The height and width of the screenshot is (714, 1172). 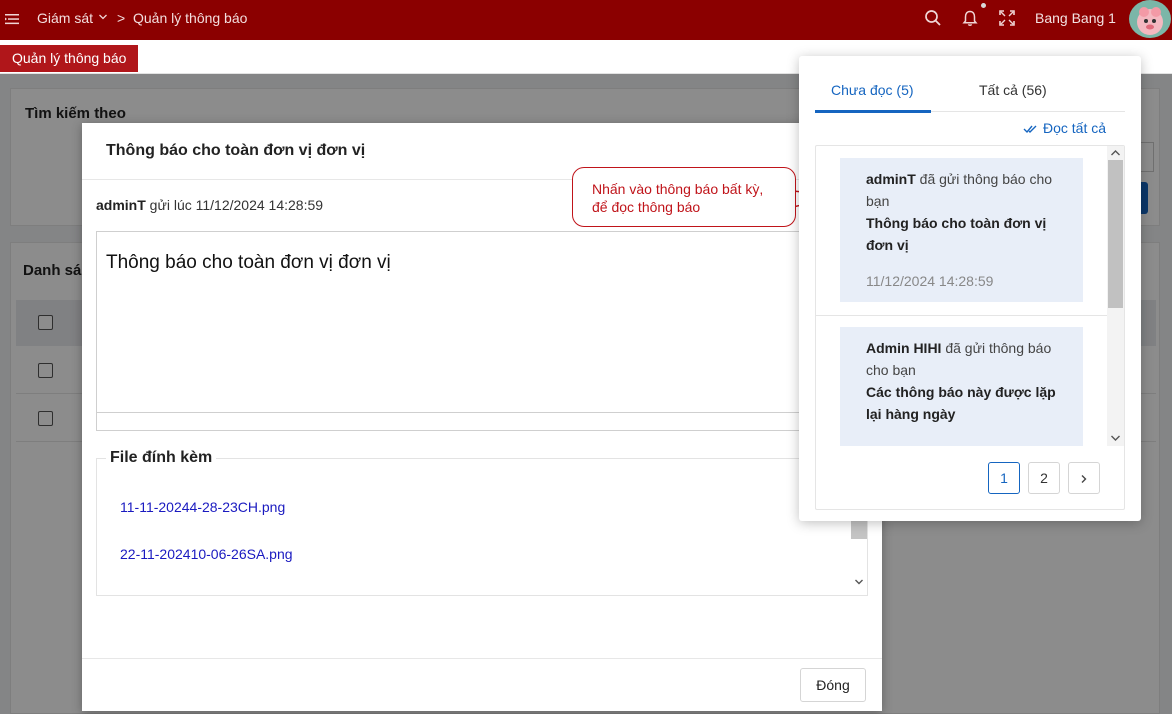 What do you see at coordinates (1115, 153) in the screenshot?
I see `chevron-up-icon` at bounding box center [1115, 153].